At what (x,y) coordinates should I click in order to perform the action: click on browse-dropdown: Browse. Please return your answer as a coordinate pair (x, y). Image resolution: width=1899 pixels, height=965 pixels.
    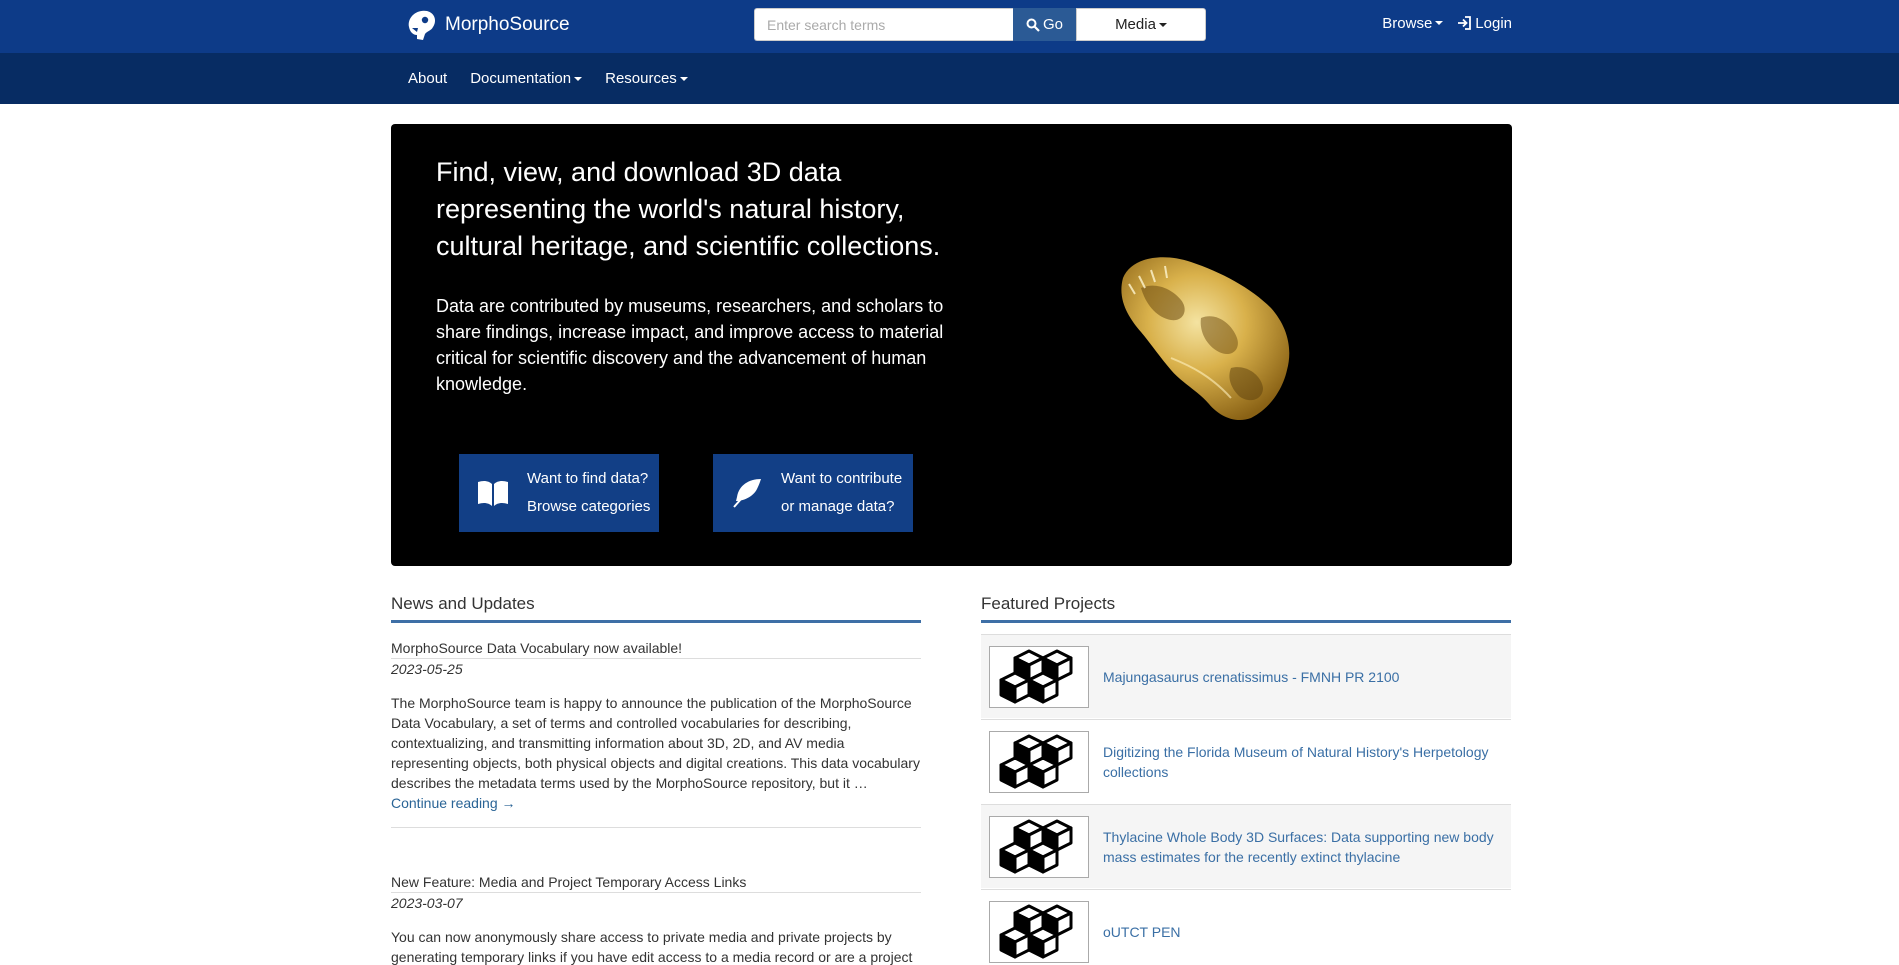
    Looking at the image, I should click on (1413, 23).